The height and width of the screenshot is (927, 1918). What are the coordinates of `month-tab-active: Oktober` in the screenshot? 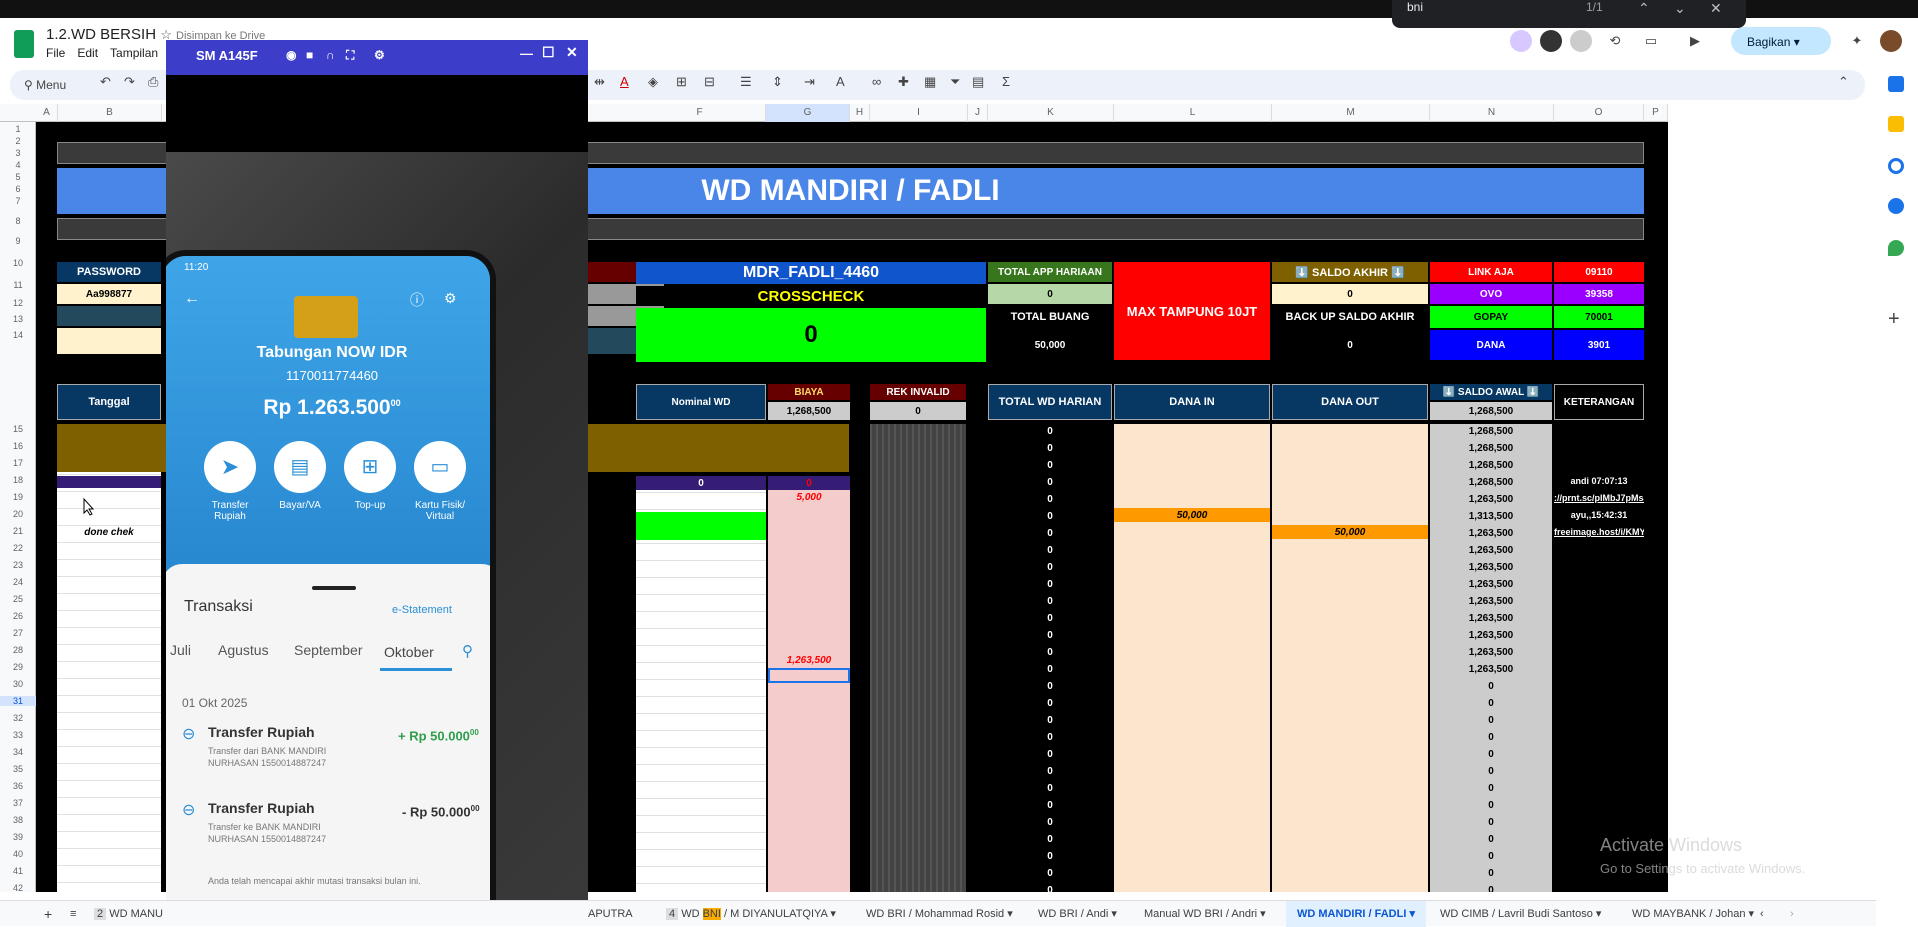 It's located at (409, 652).